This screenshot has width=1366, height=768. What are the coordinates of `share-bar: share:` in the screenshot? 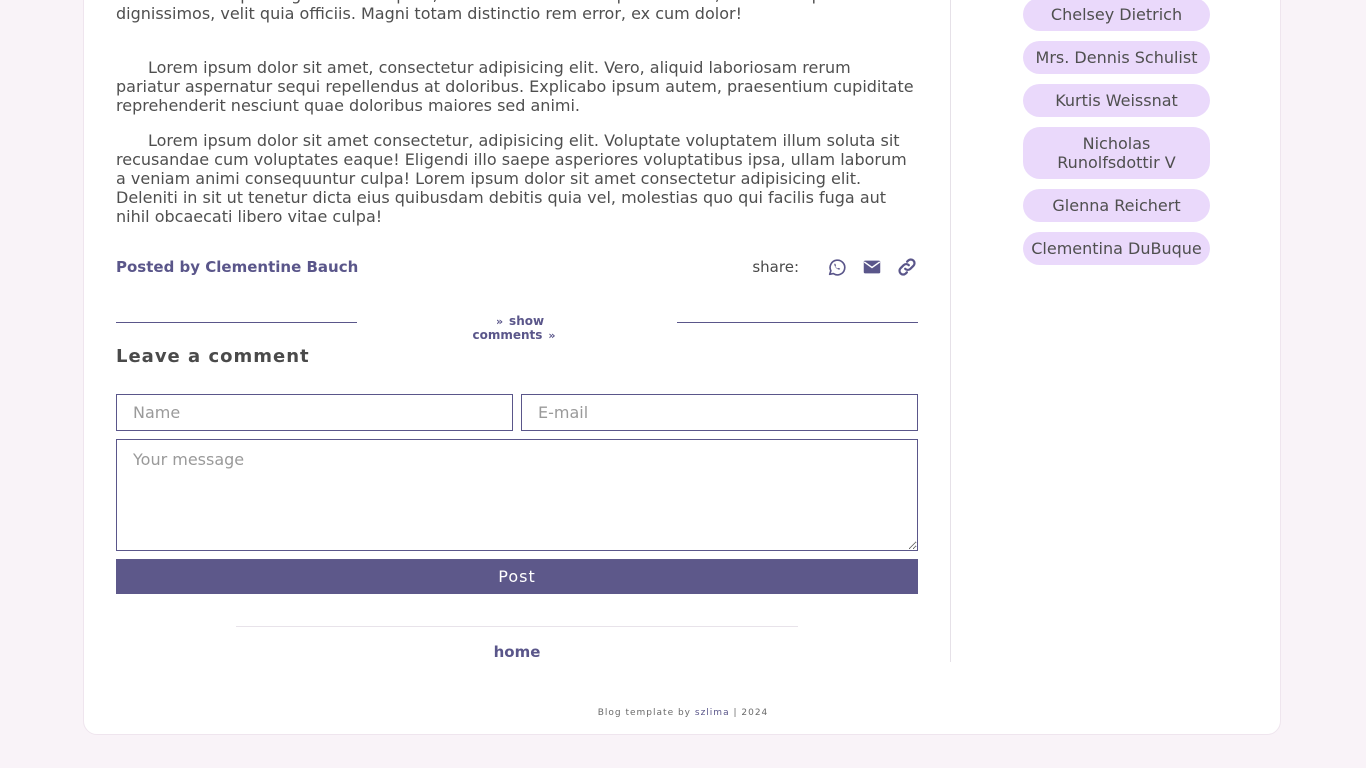 It's located at (835, 267).